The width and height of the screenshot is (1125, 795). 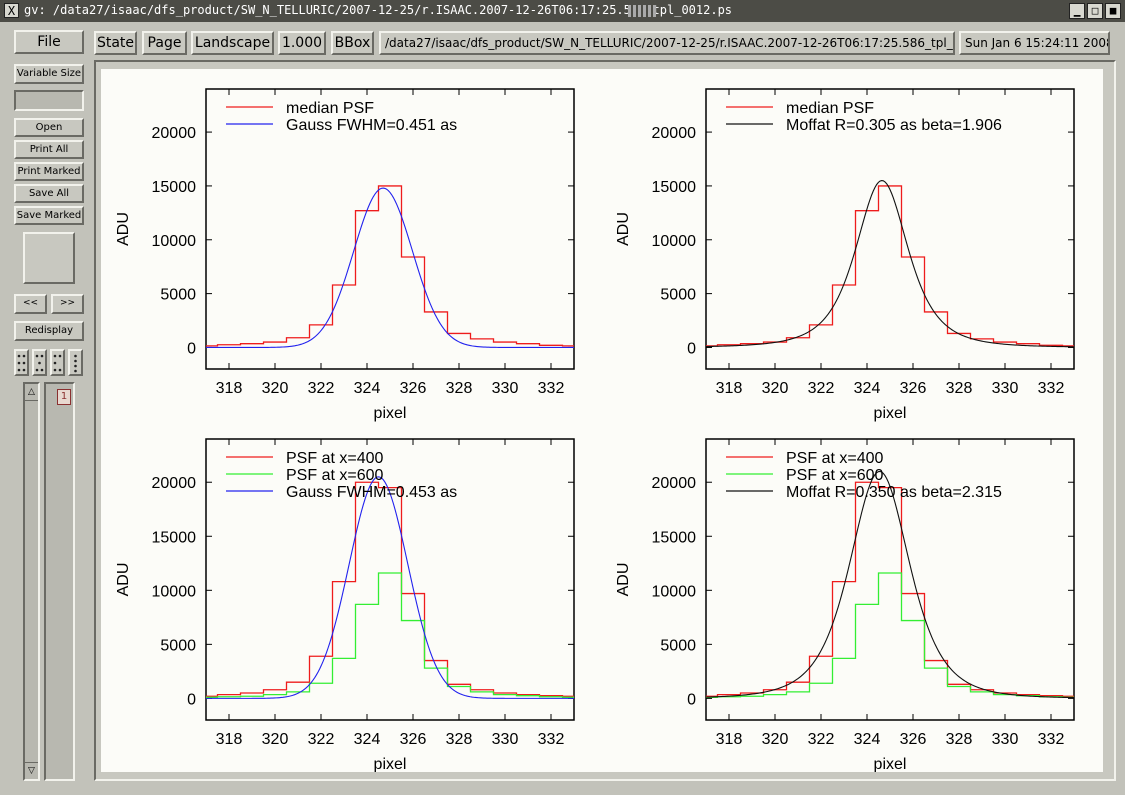 What do you see at coordinates (642, 11) in the screenshot?
I see `titlebar-grip` at bounding box center [642, 11].